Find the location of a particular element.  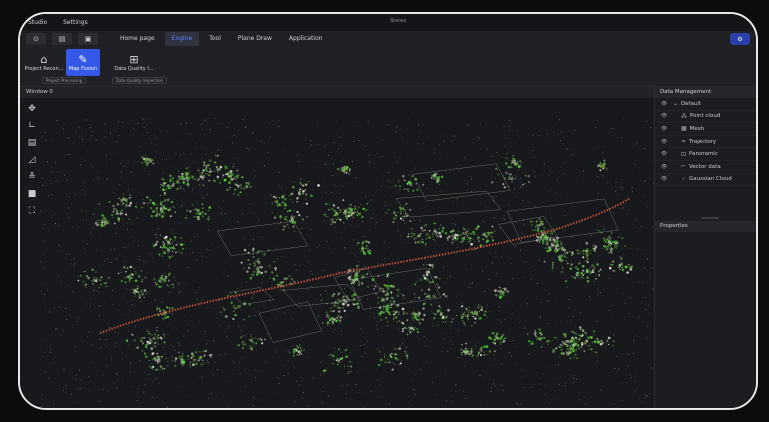

menu-bar: Studio Settings Stereo is located at coordinates (388, 22).